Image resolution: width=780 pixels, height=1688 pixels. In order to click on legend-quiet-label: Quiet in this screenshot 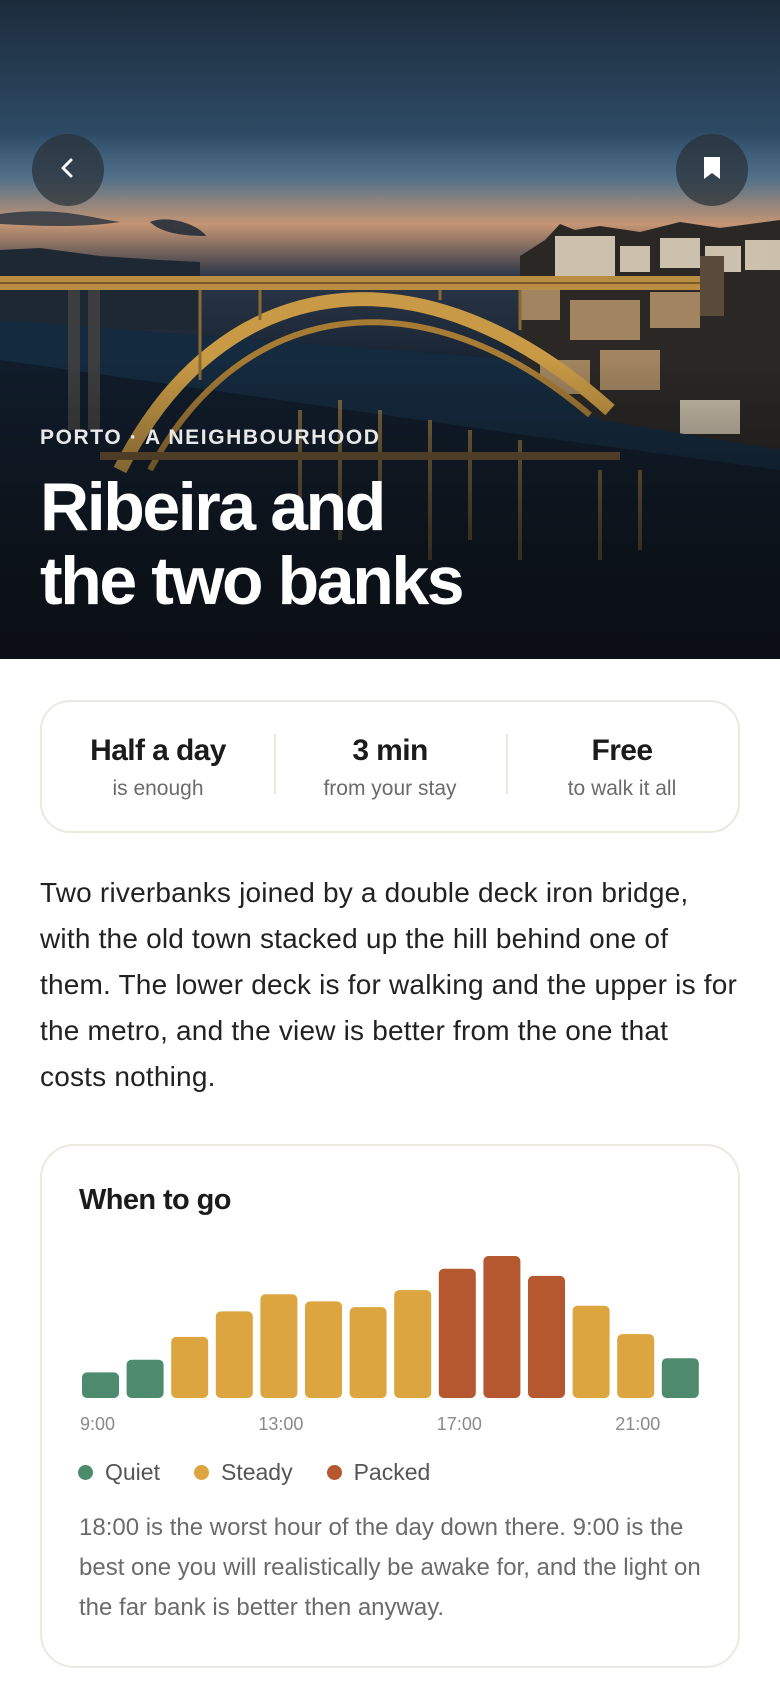, I will do `click(132, 1472)`.